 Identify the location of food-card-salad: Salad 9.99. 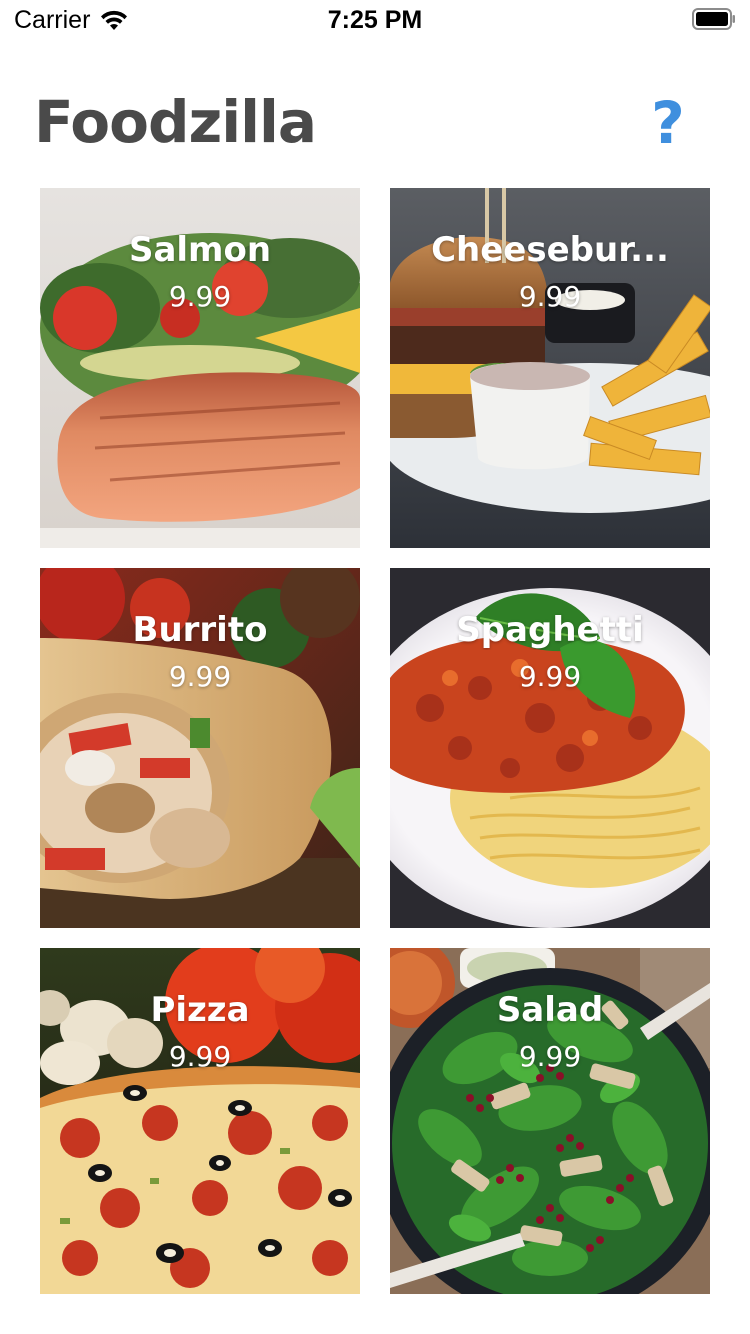
(550, 1121).